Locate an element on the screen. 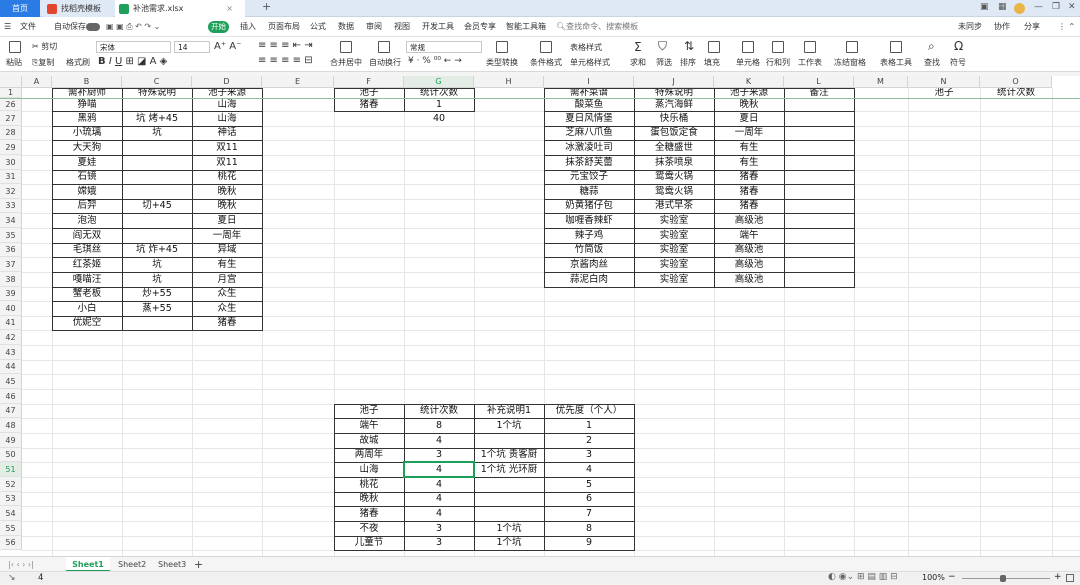  convert-icon is located at coordinates (502, 47).